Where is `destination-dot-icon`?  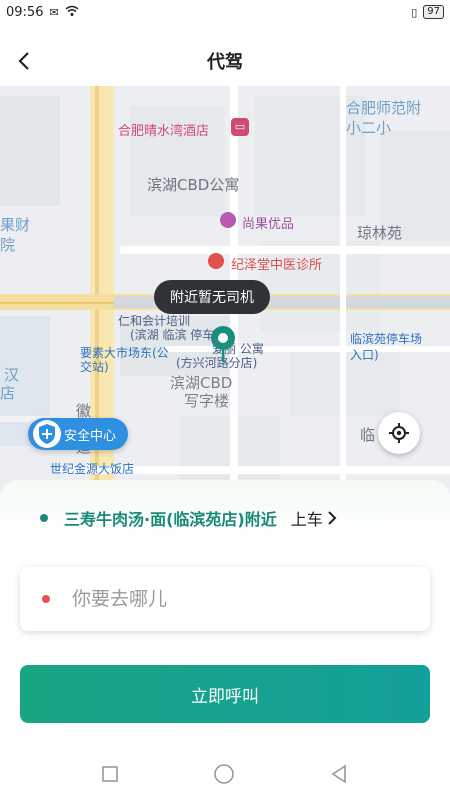
destination-dot-icon is located at coordinates (46, 599).